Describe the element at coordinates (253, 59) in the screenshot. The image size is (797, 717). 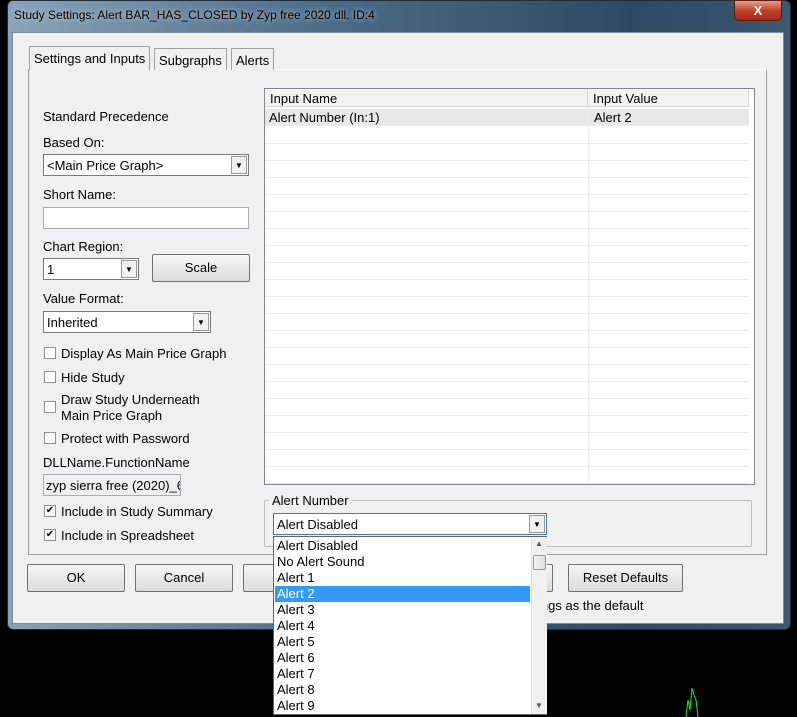
I see `tab-alerts: Alerts` at that location.